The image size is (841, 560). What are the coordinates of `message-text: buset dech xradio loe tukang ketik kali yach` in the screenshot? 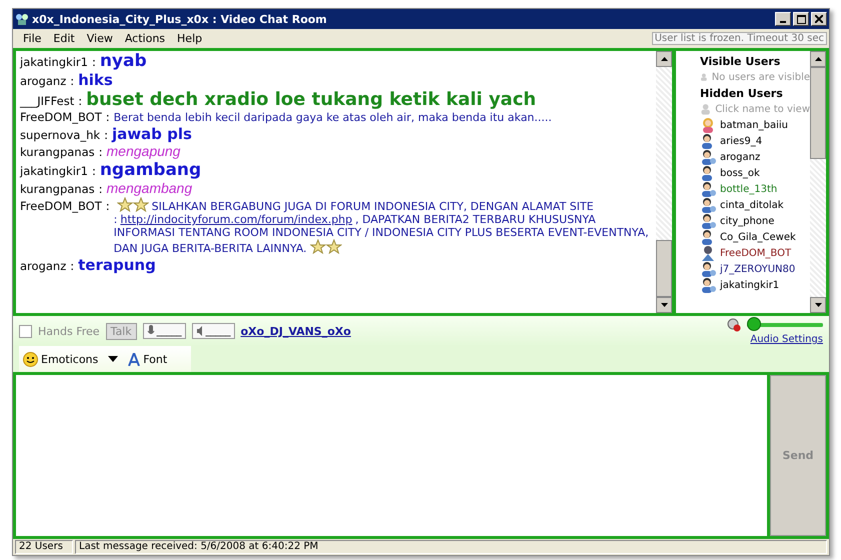 It's located at (312, 100).